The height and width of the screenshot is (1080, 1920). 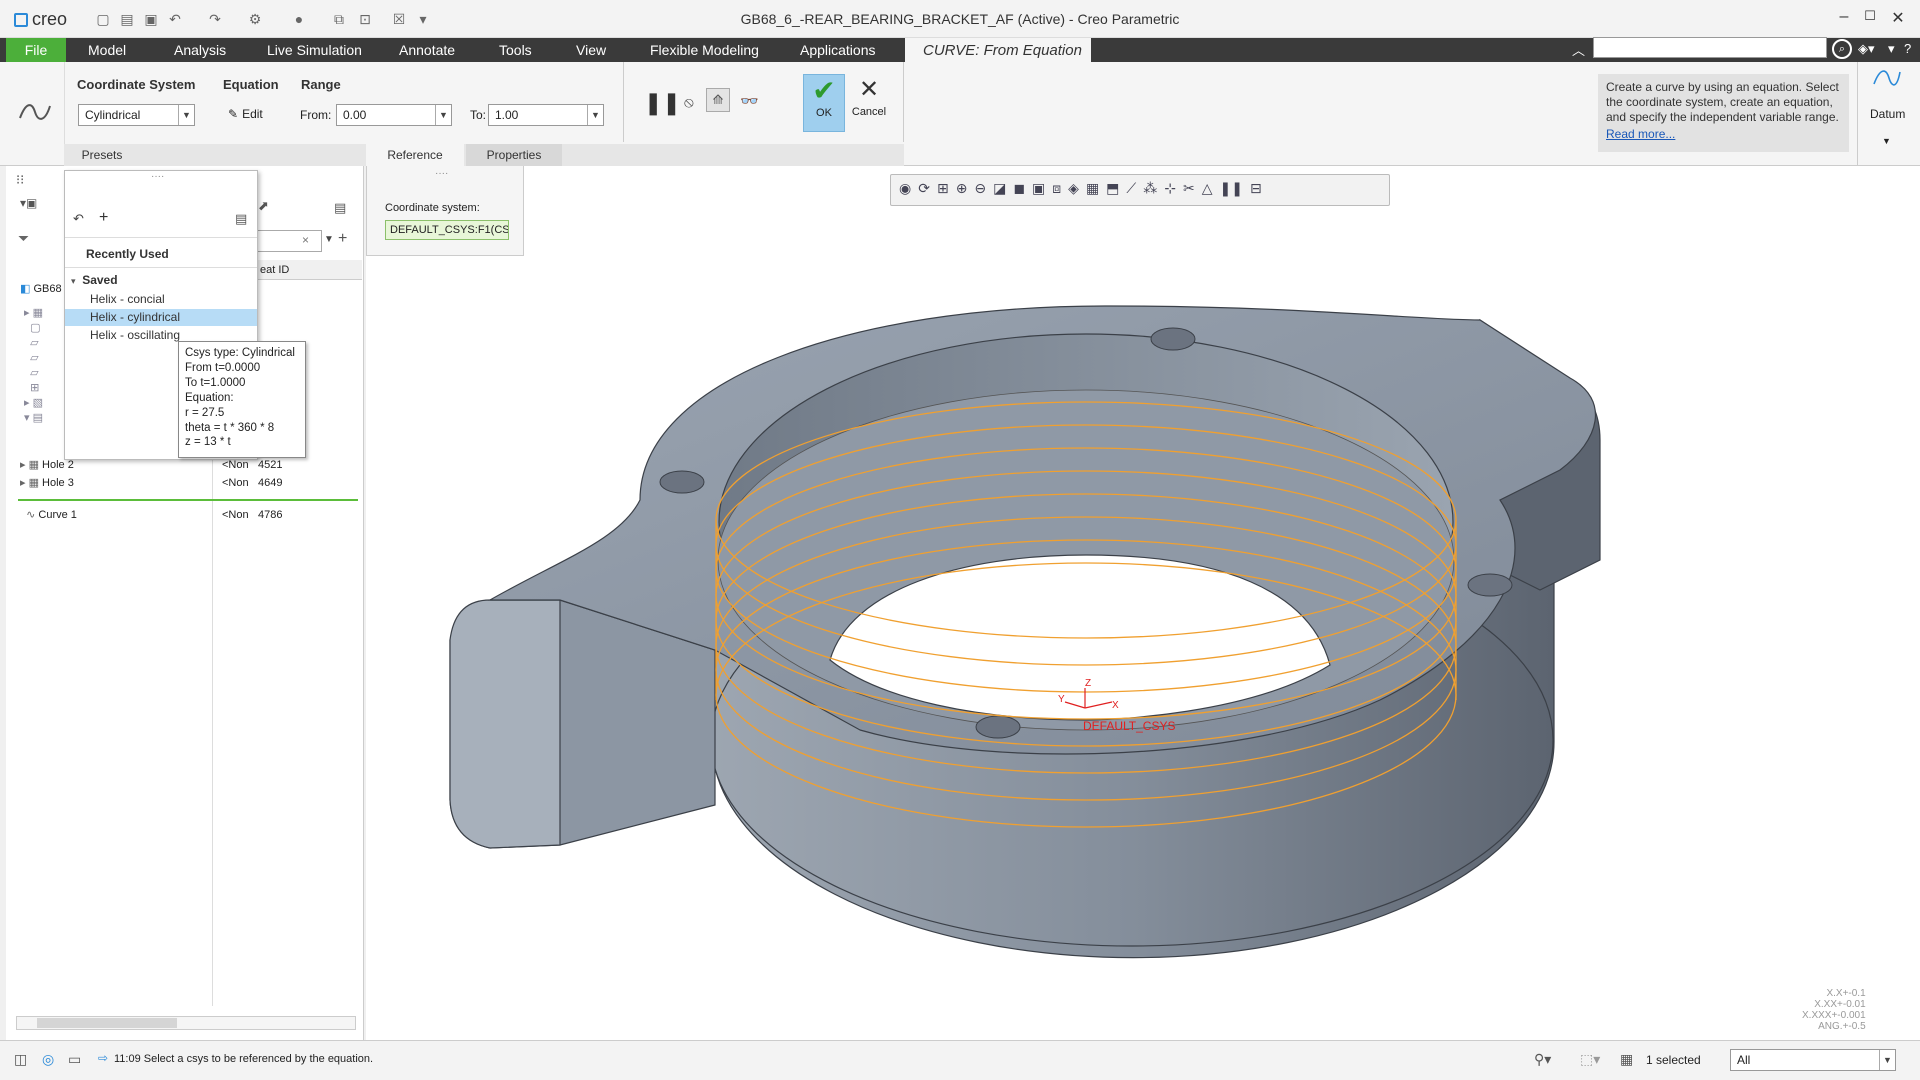 I want to click on recently-used-header: Recently Used, so click(x=127, y=254).